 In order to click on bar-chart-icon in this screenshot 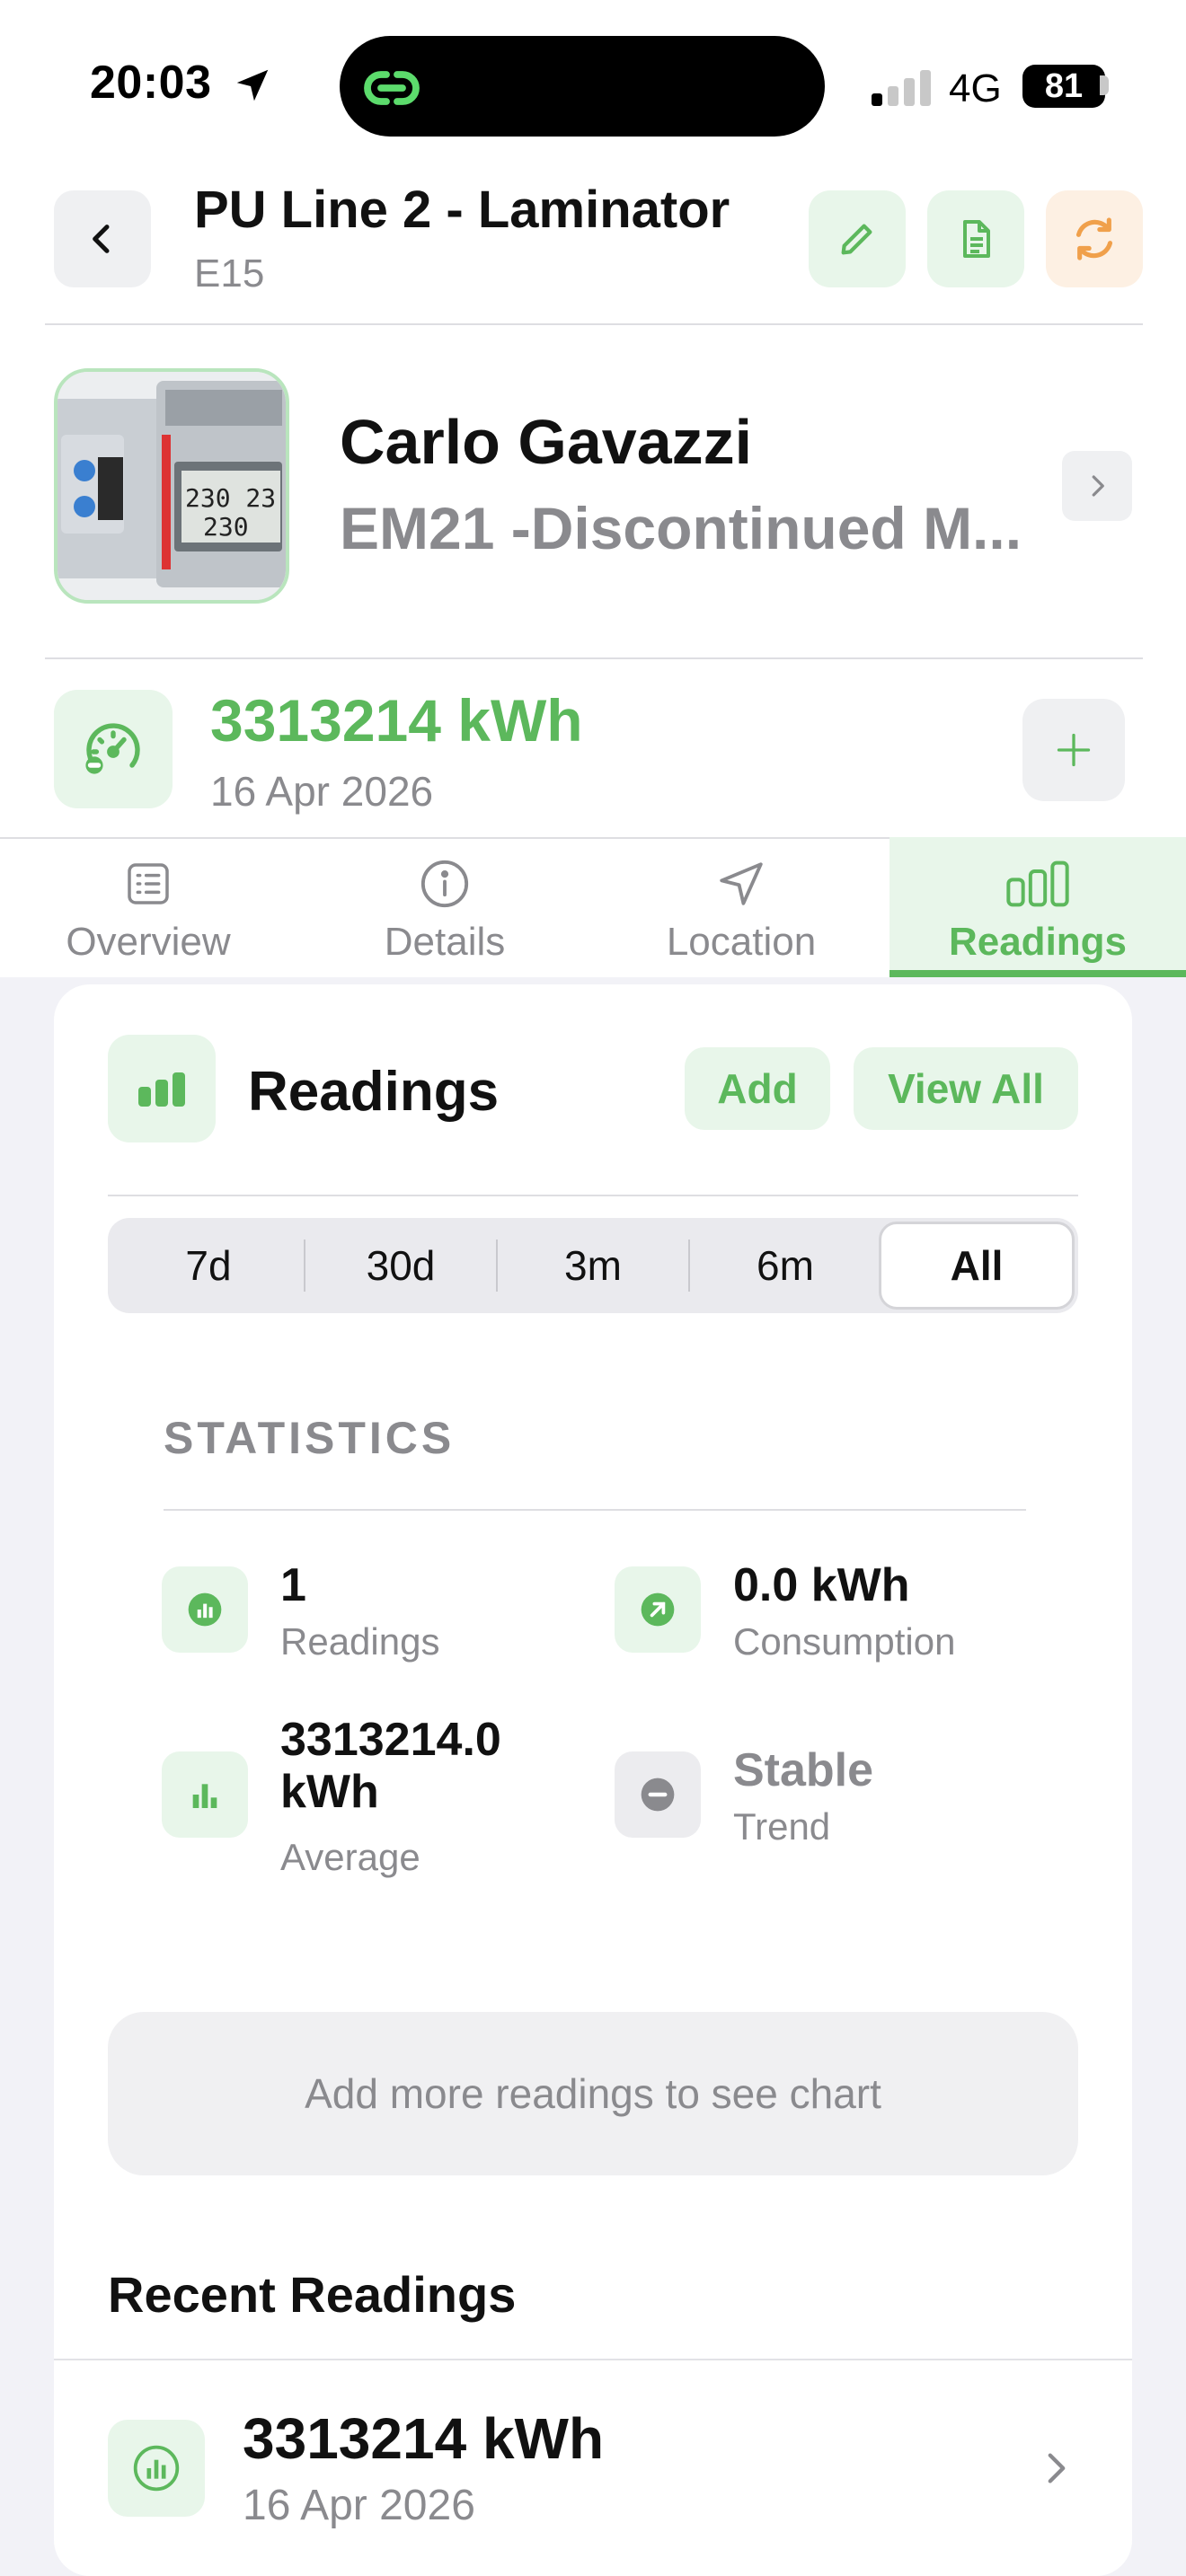, I will do `click(1038, 884)`.